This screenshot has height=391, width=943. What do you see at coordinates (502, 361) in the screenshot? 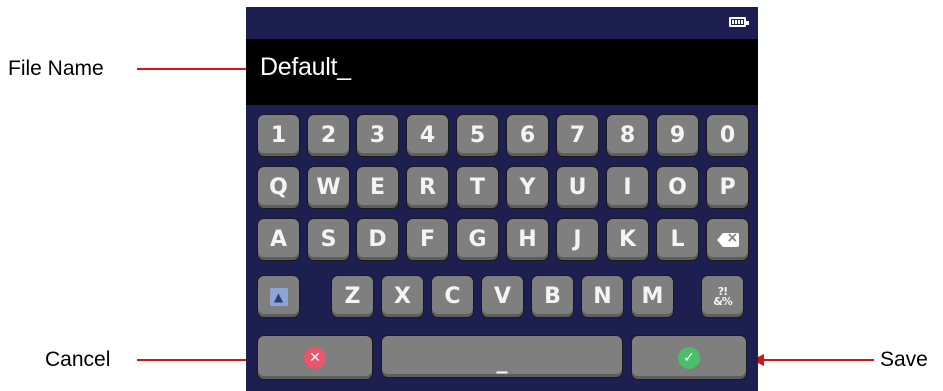
I see `space-key-label: _` at bounding box center [502, 361].